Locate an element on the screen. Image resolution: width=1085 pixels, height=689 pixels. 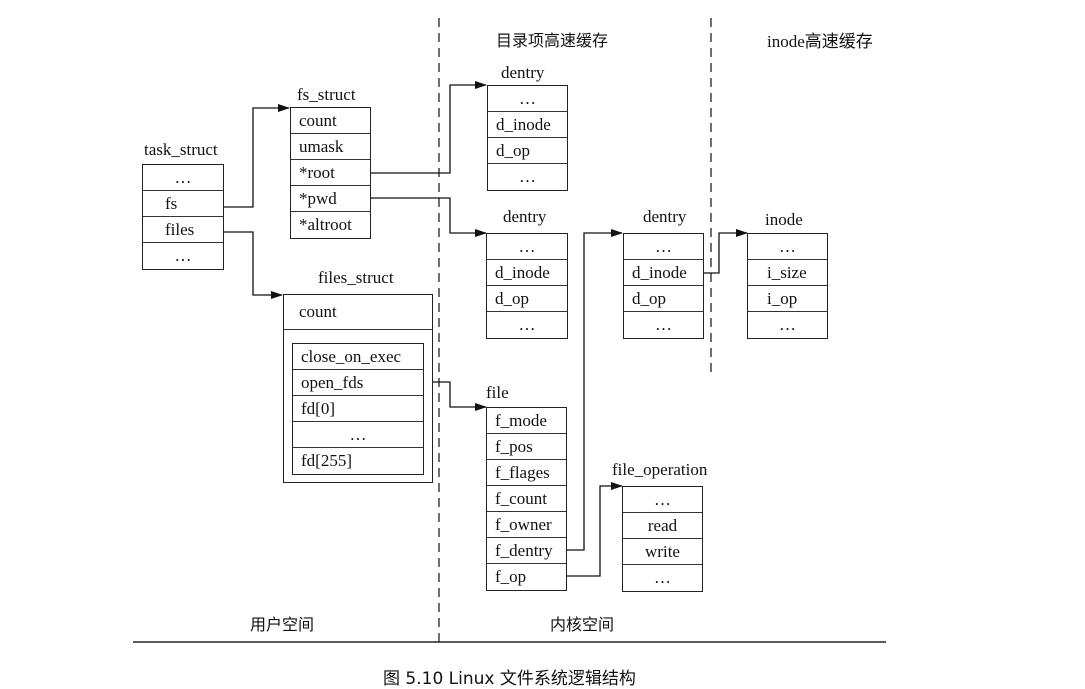
file-operation-title: file_operation is located at coordinates (660, 469).